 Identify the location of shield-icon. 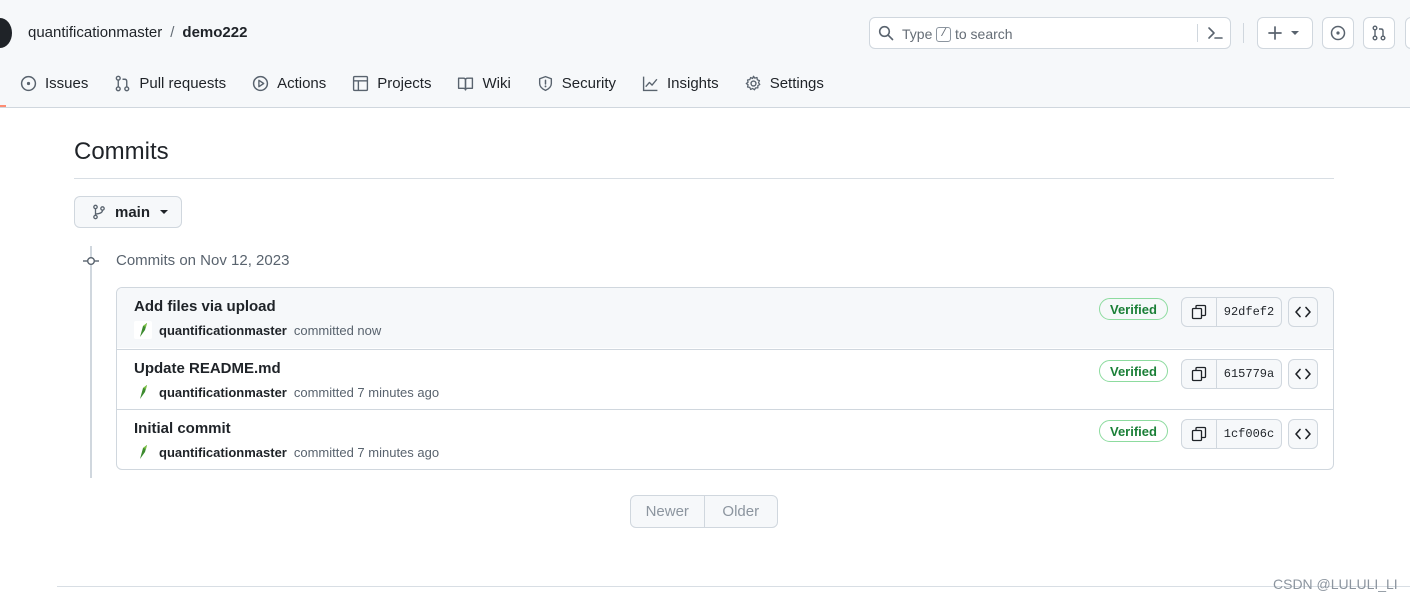
(545, 83).